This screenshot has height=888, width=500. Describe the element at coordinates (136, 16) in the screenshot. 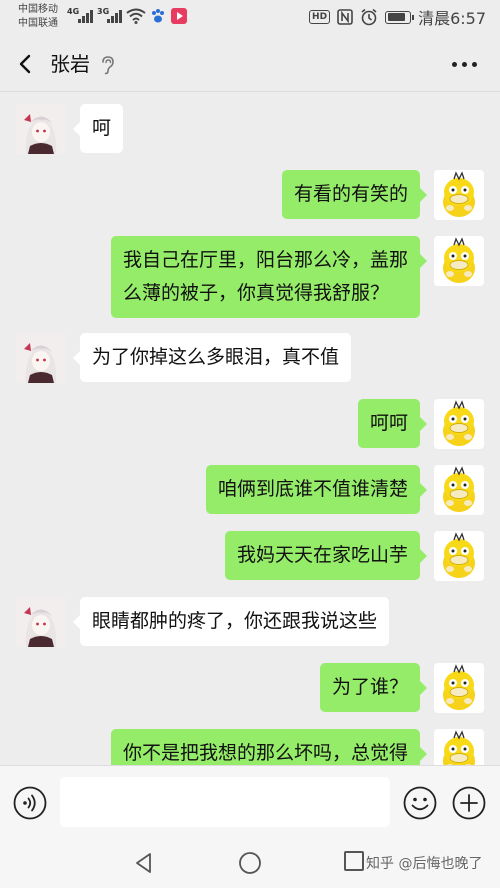

I see `wifi-icon` at that location.